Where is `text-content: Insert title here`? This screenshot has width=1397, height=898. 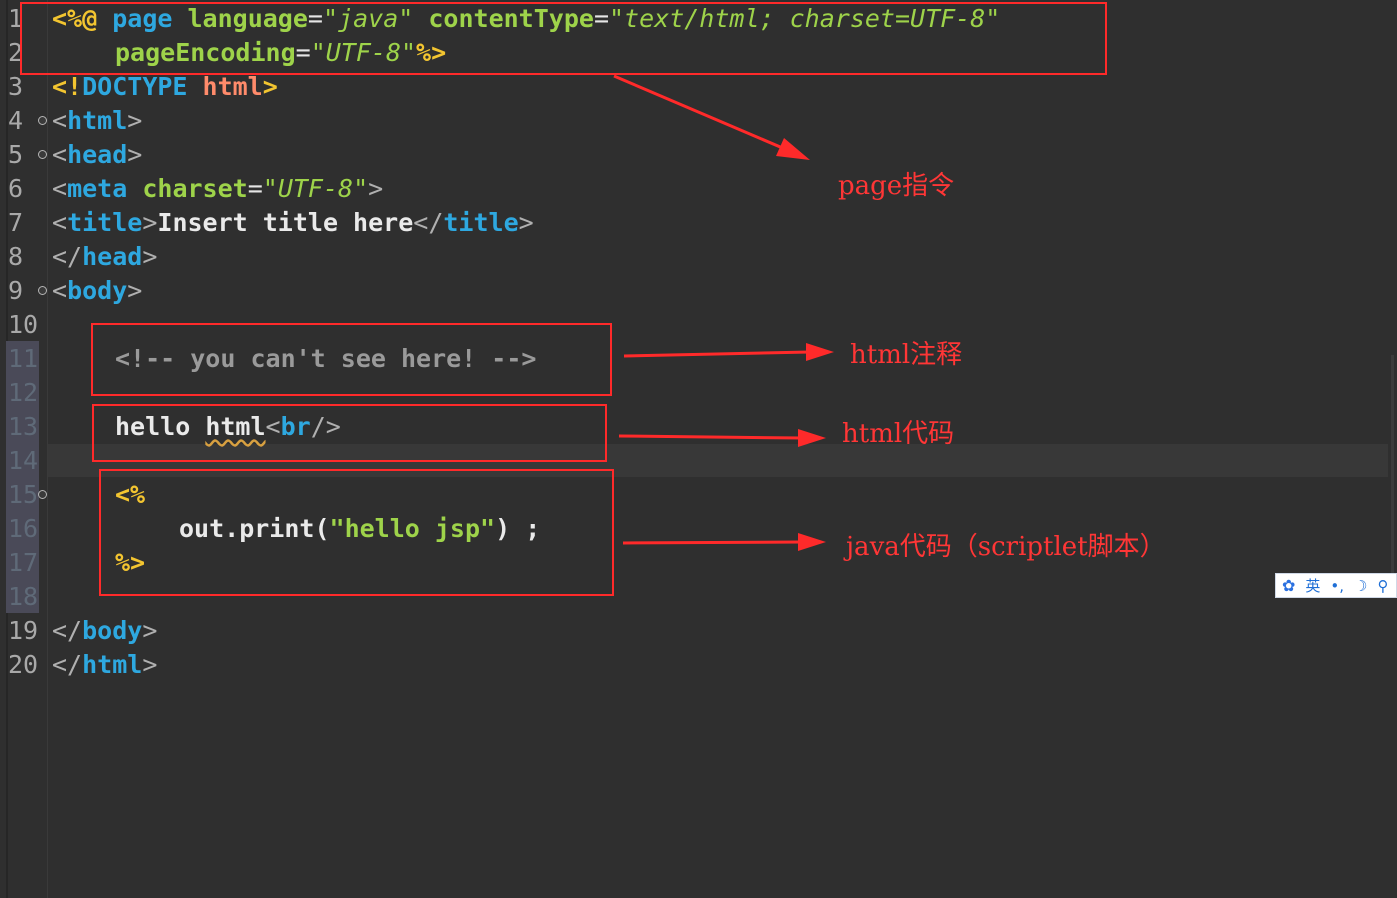
text-content: Insert title here is located at coordinates (285, 222).